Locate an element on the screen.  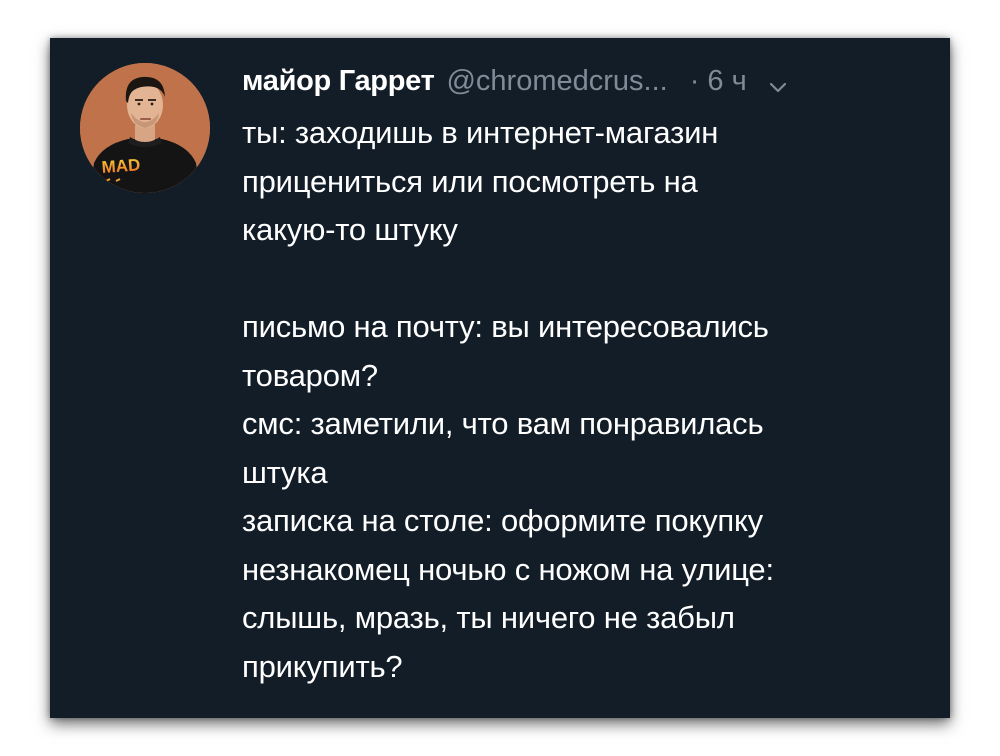
chevron-down-icon is located at coordinates (778, 81).